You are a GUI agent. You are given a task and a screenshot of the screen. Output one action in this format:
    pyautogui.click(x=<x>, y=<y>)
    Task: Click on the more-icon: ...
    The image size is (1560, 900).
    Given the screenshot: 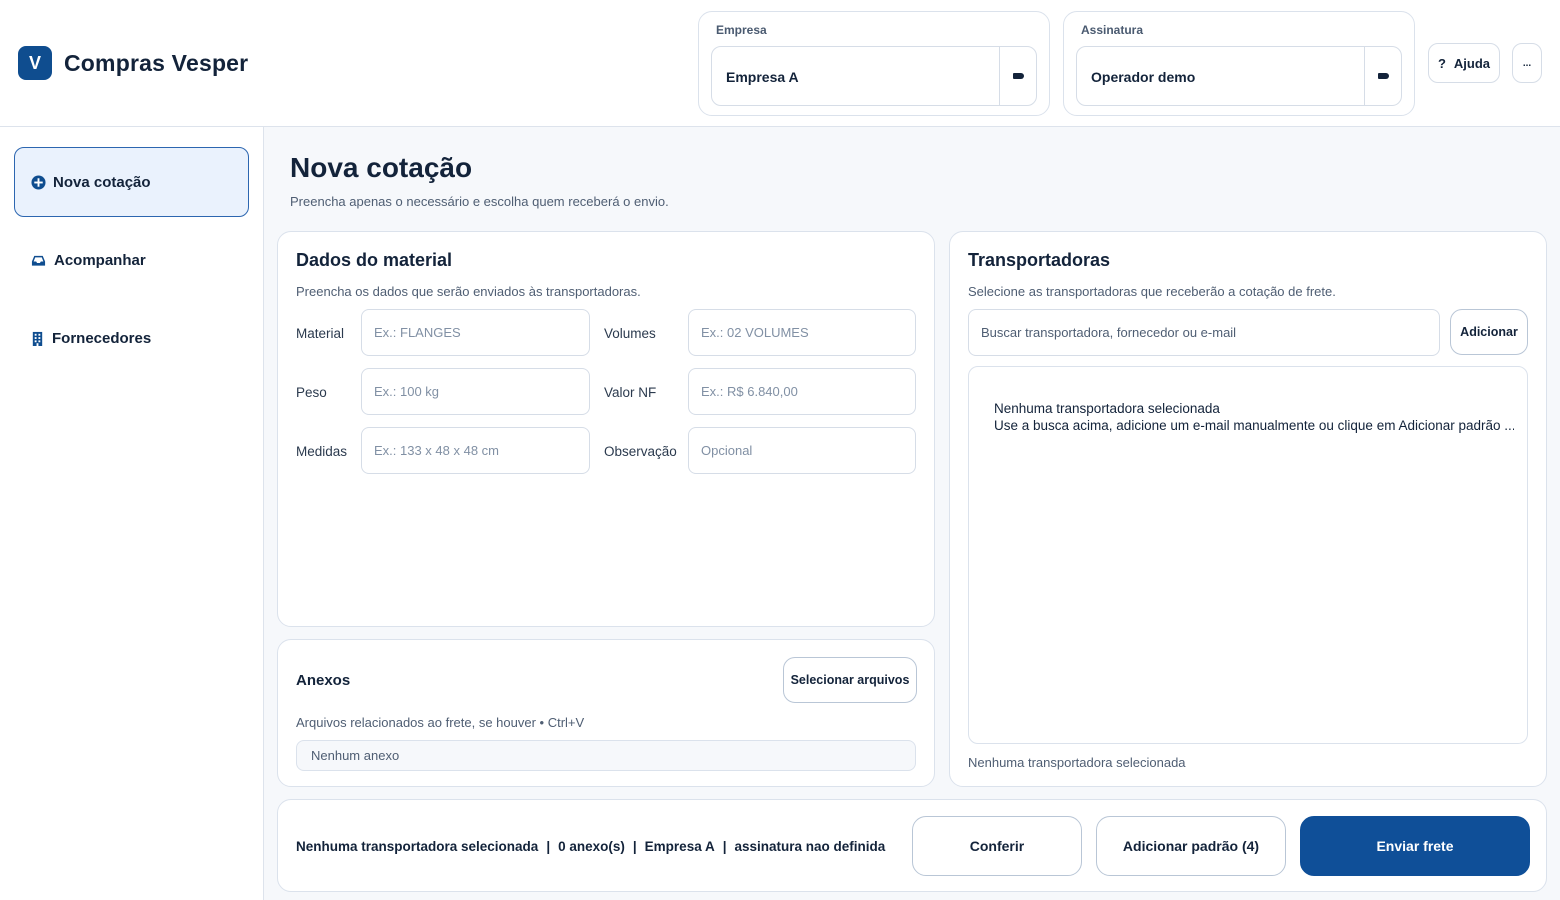 What is the action you would take?
    pyautogui.click(x=1527, y=63)
    